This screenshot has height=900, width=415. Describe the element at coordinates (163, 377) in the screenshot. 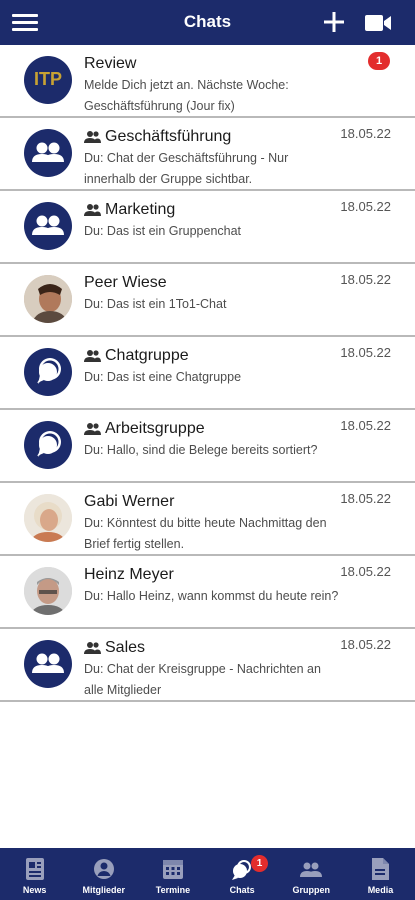

I see `chat-preview: Du: Das ist eine Chatgruppe` at that location.